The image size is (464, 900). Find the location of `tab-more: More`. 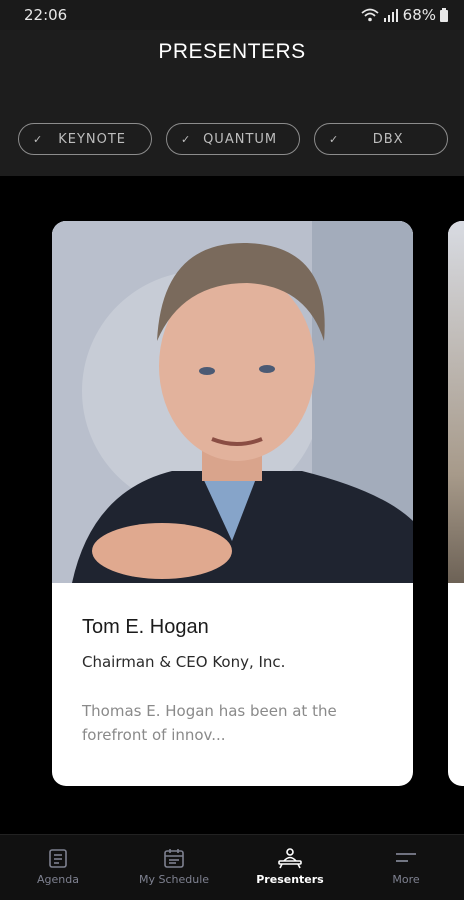

tab-more: More is located at coordinates (406, 867).